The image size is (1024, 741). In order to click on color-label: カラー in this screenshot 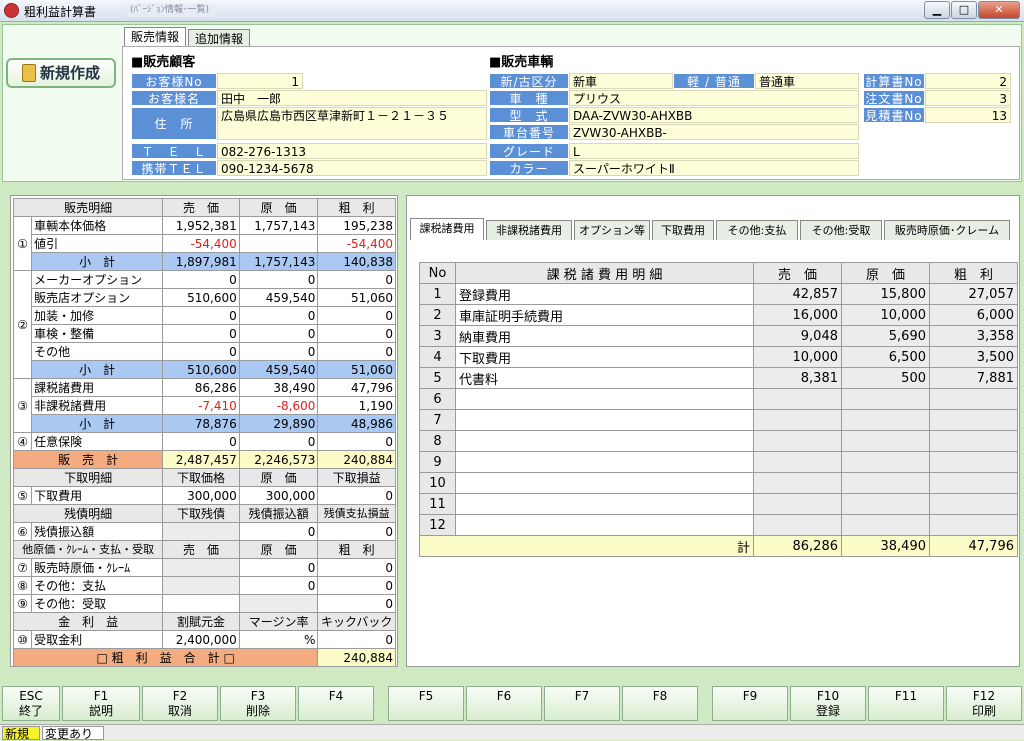, I will do `click(529, 168)`.